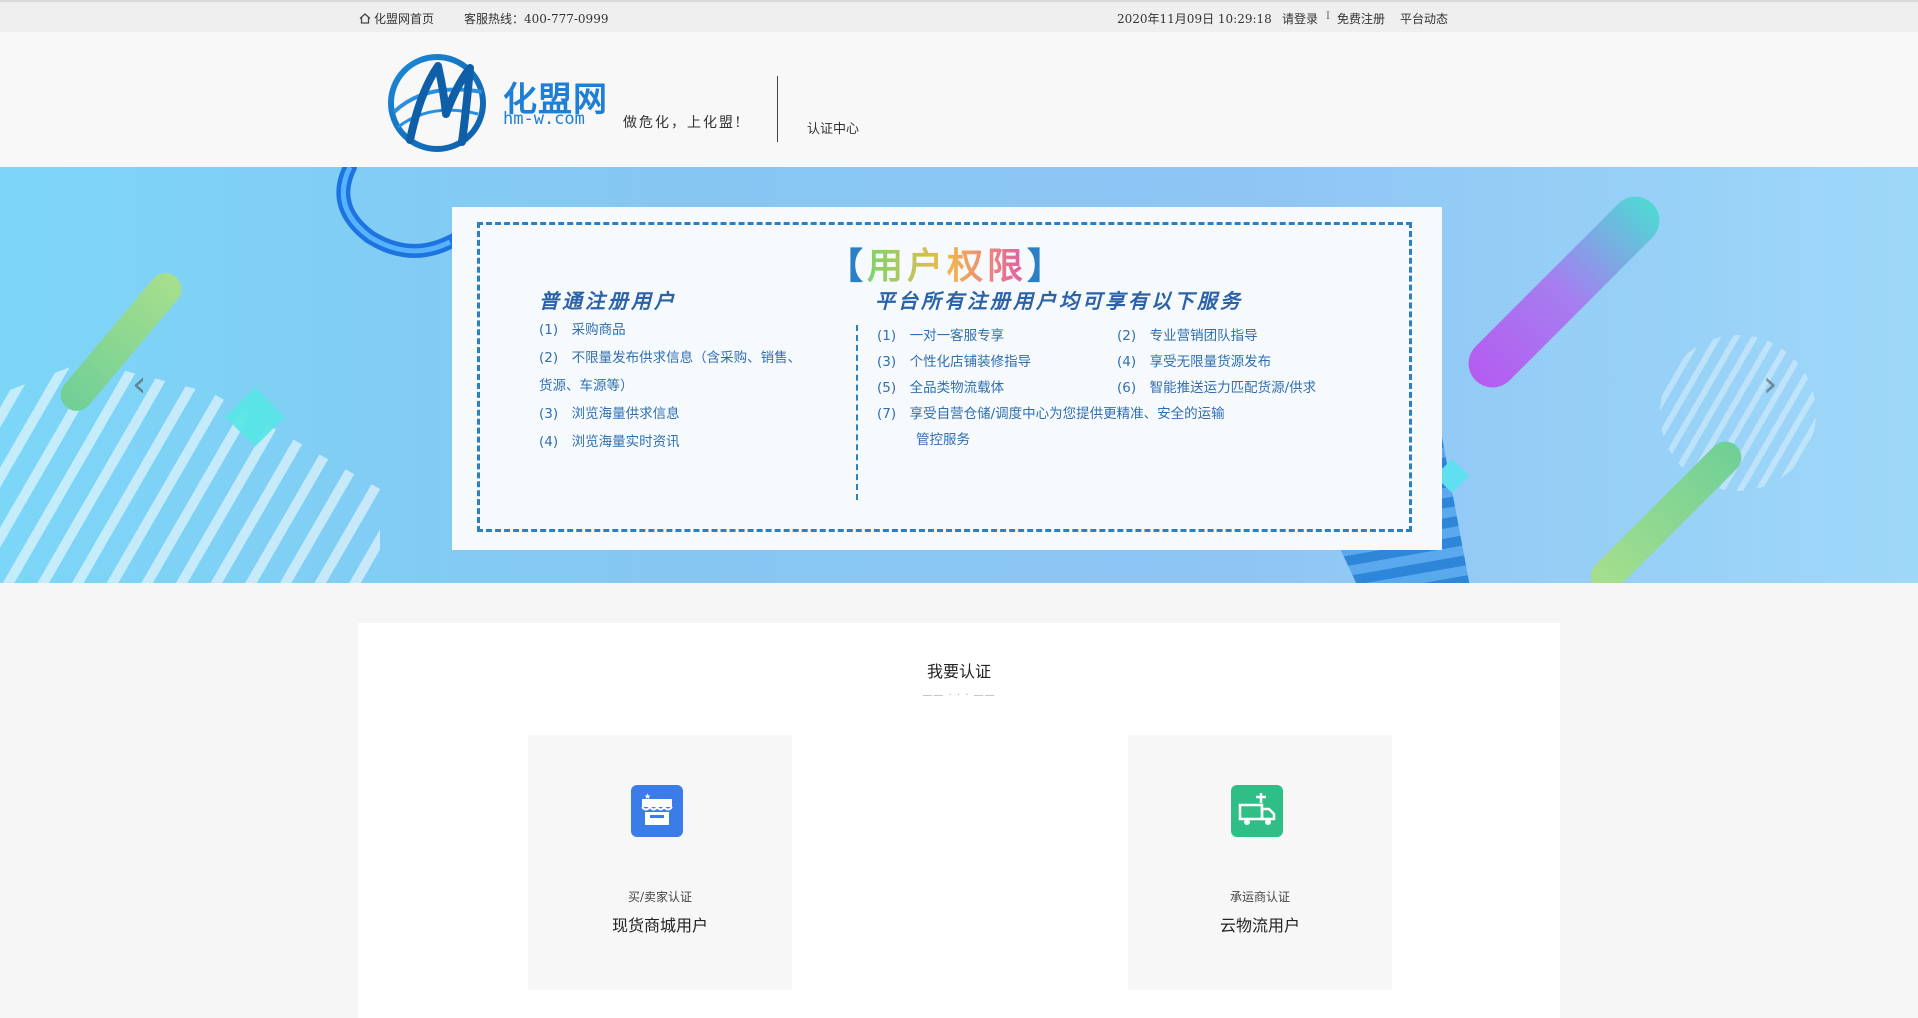 The height and width of the screenshot is (1018, 1918). Describe the element at coordinates (1260, 862) in the screenshot. I see `carrier-cert-card: 承运商认证 云物流用户` at that location.